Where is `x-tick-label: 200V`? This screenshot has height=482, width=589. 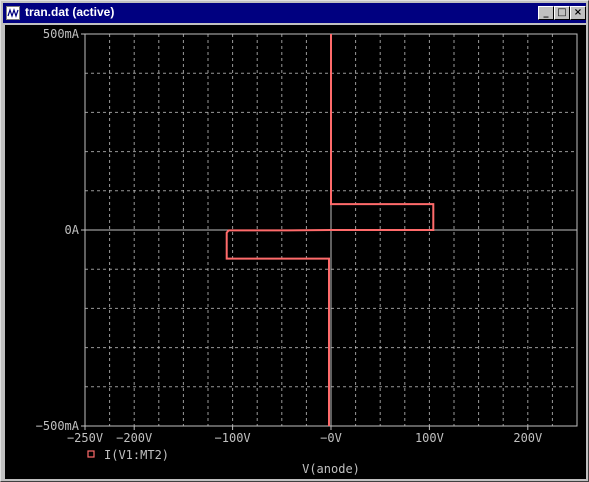 x-tick-label: 200V is located at coordinates (527, 438).